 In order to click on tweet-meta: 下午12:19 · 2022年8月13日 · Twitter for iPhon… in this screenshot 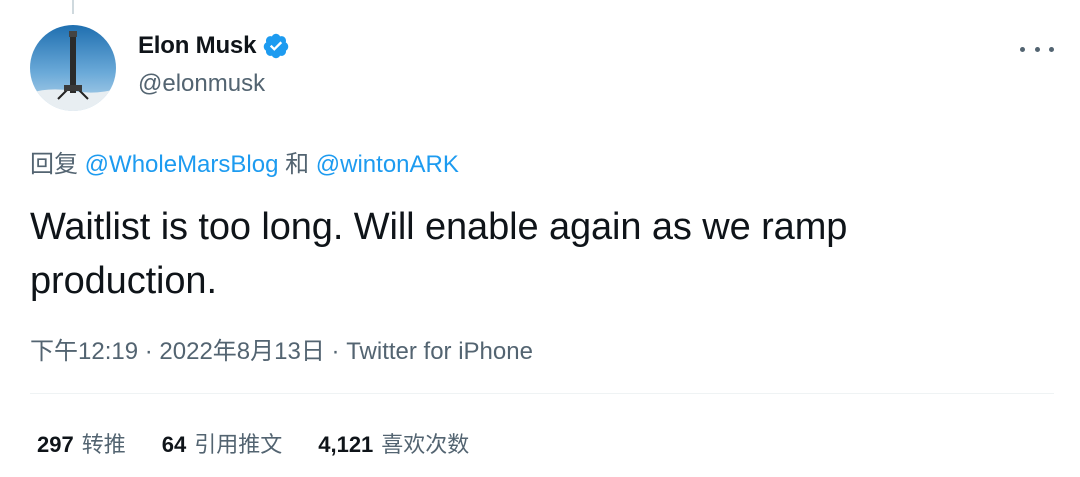, I will do `click(281, 348)`.